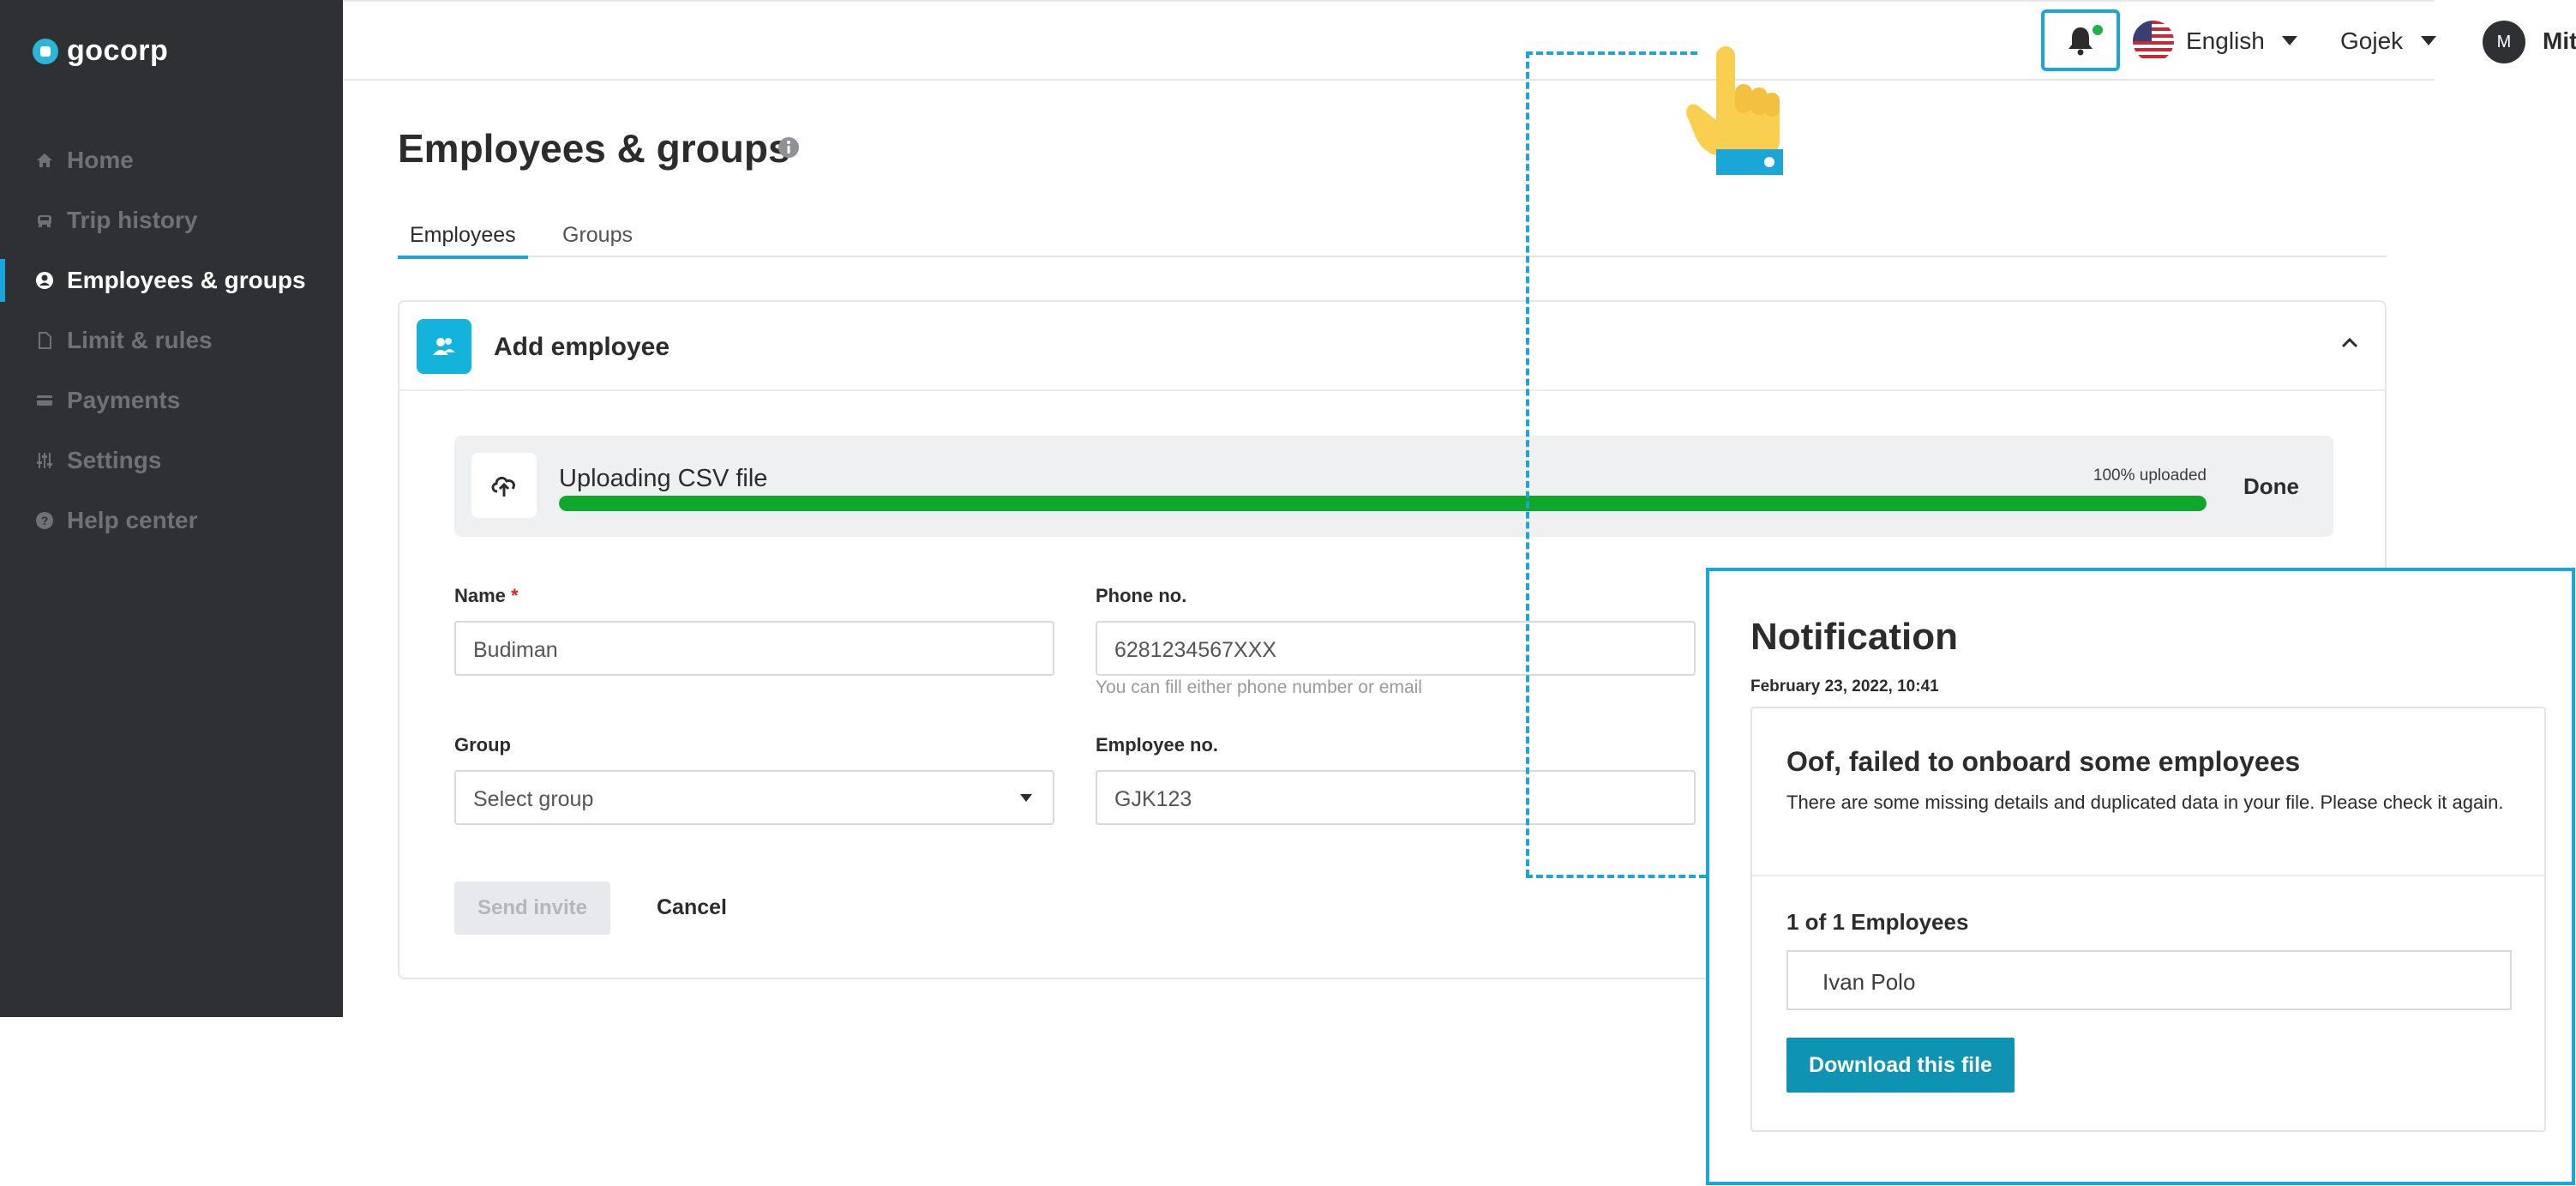 The image size is (2576, 1186). What do you see at coordinates (692, 907) in the screenshot?
I see `cancel-button: Cancel` at bounding box center [692, 907].